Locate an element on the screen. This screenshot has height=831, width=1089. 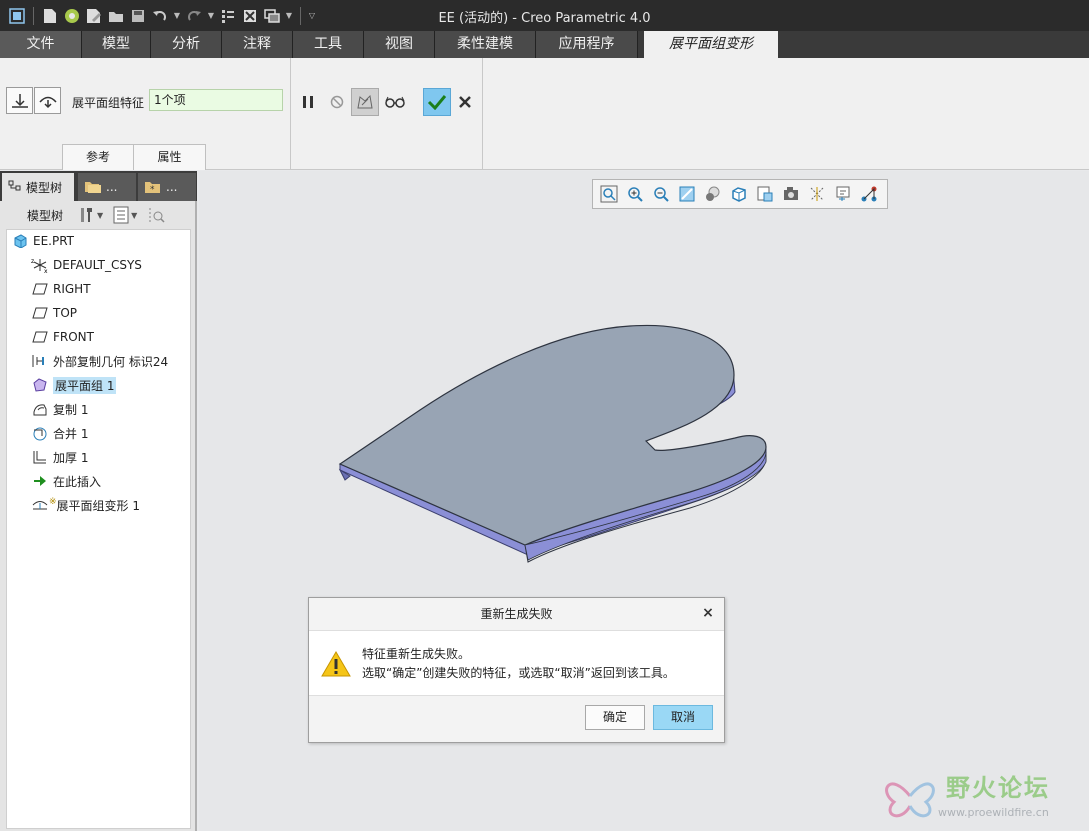
thicken-icon is located at coordinates (40, 457).